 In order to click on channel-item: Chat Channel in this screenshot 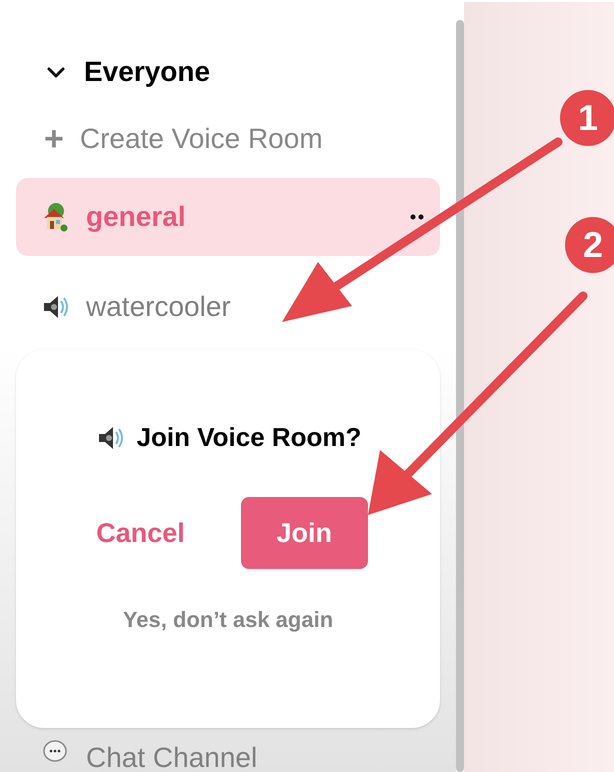, I will do `click(172, 758)`.